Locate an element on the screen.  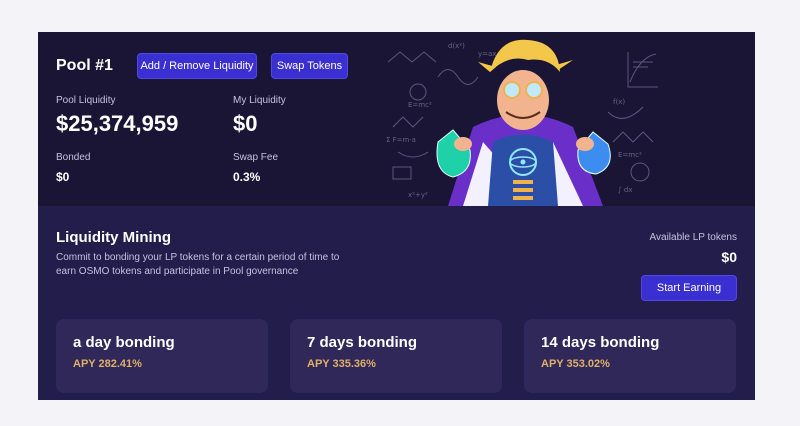
swap-tokens-button: Swap Tokens is located at coordinates (309, 66).